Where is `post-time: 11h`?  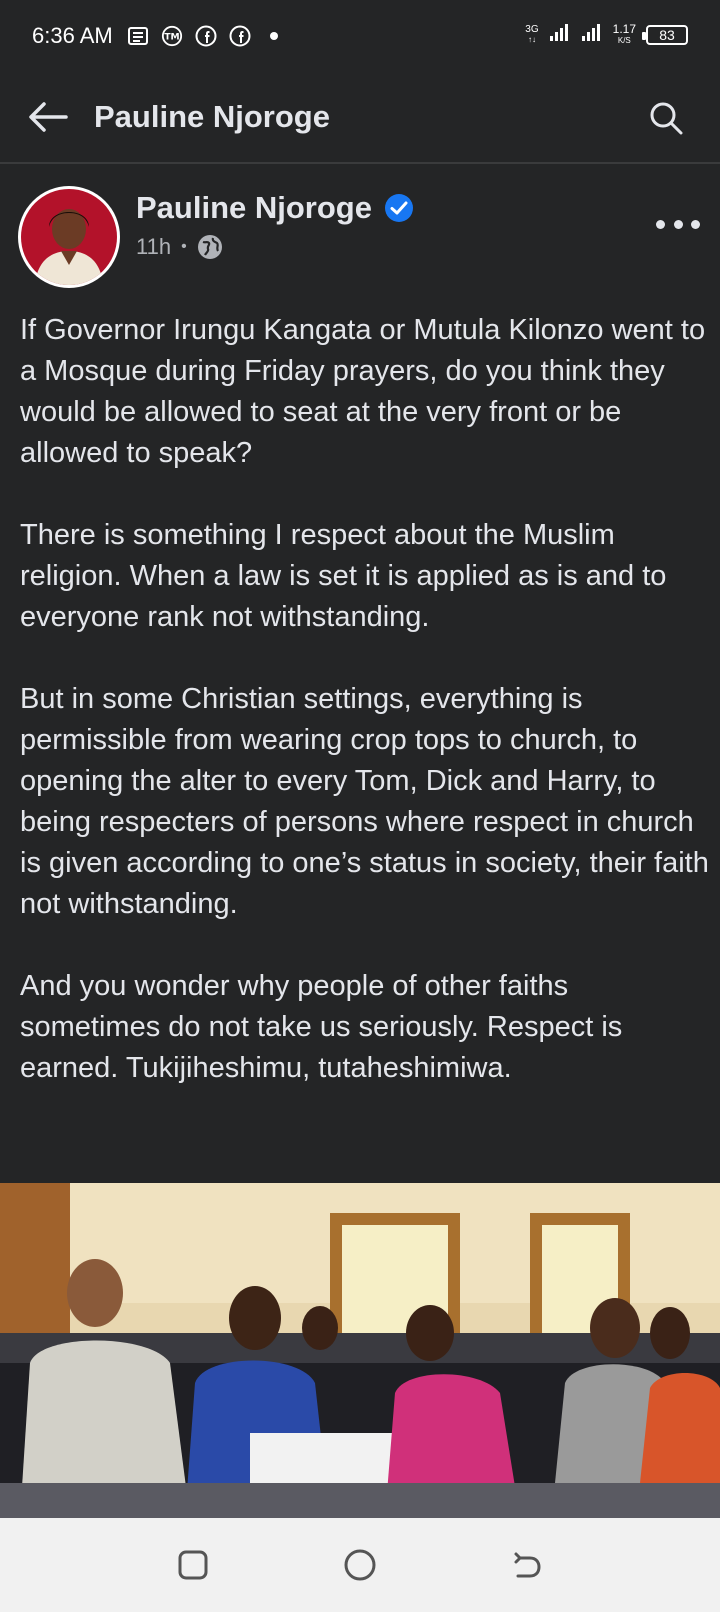
post-time: 11h is located at coordinates (153, 247).